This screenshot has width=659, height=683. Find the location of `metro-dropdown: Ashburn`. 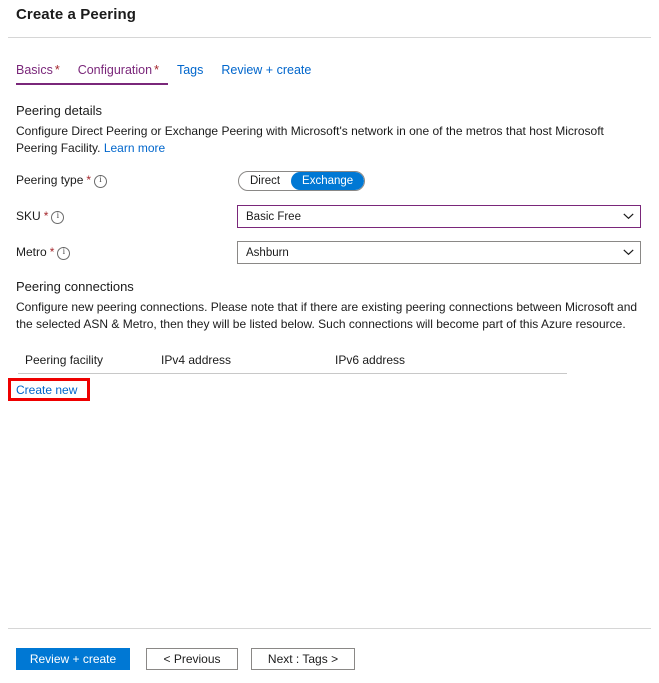

metro-dropdown: Ashburn is located at coordinates (439, 252).